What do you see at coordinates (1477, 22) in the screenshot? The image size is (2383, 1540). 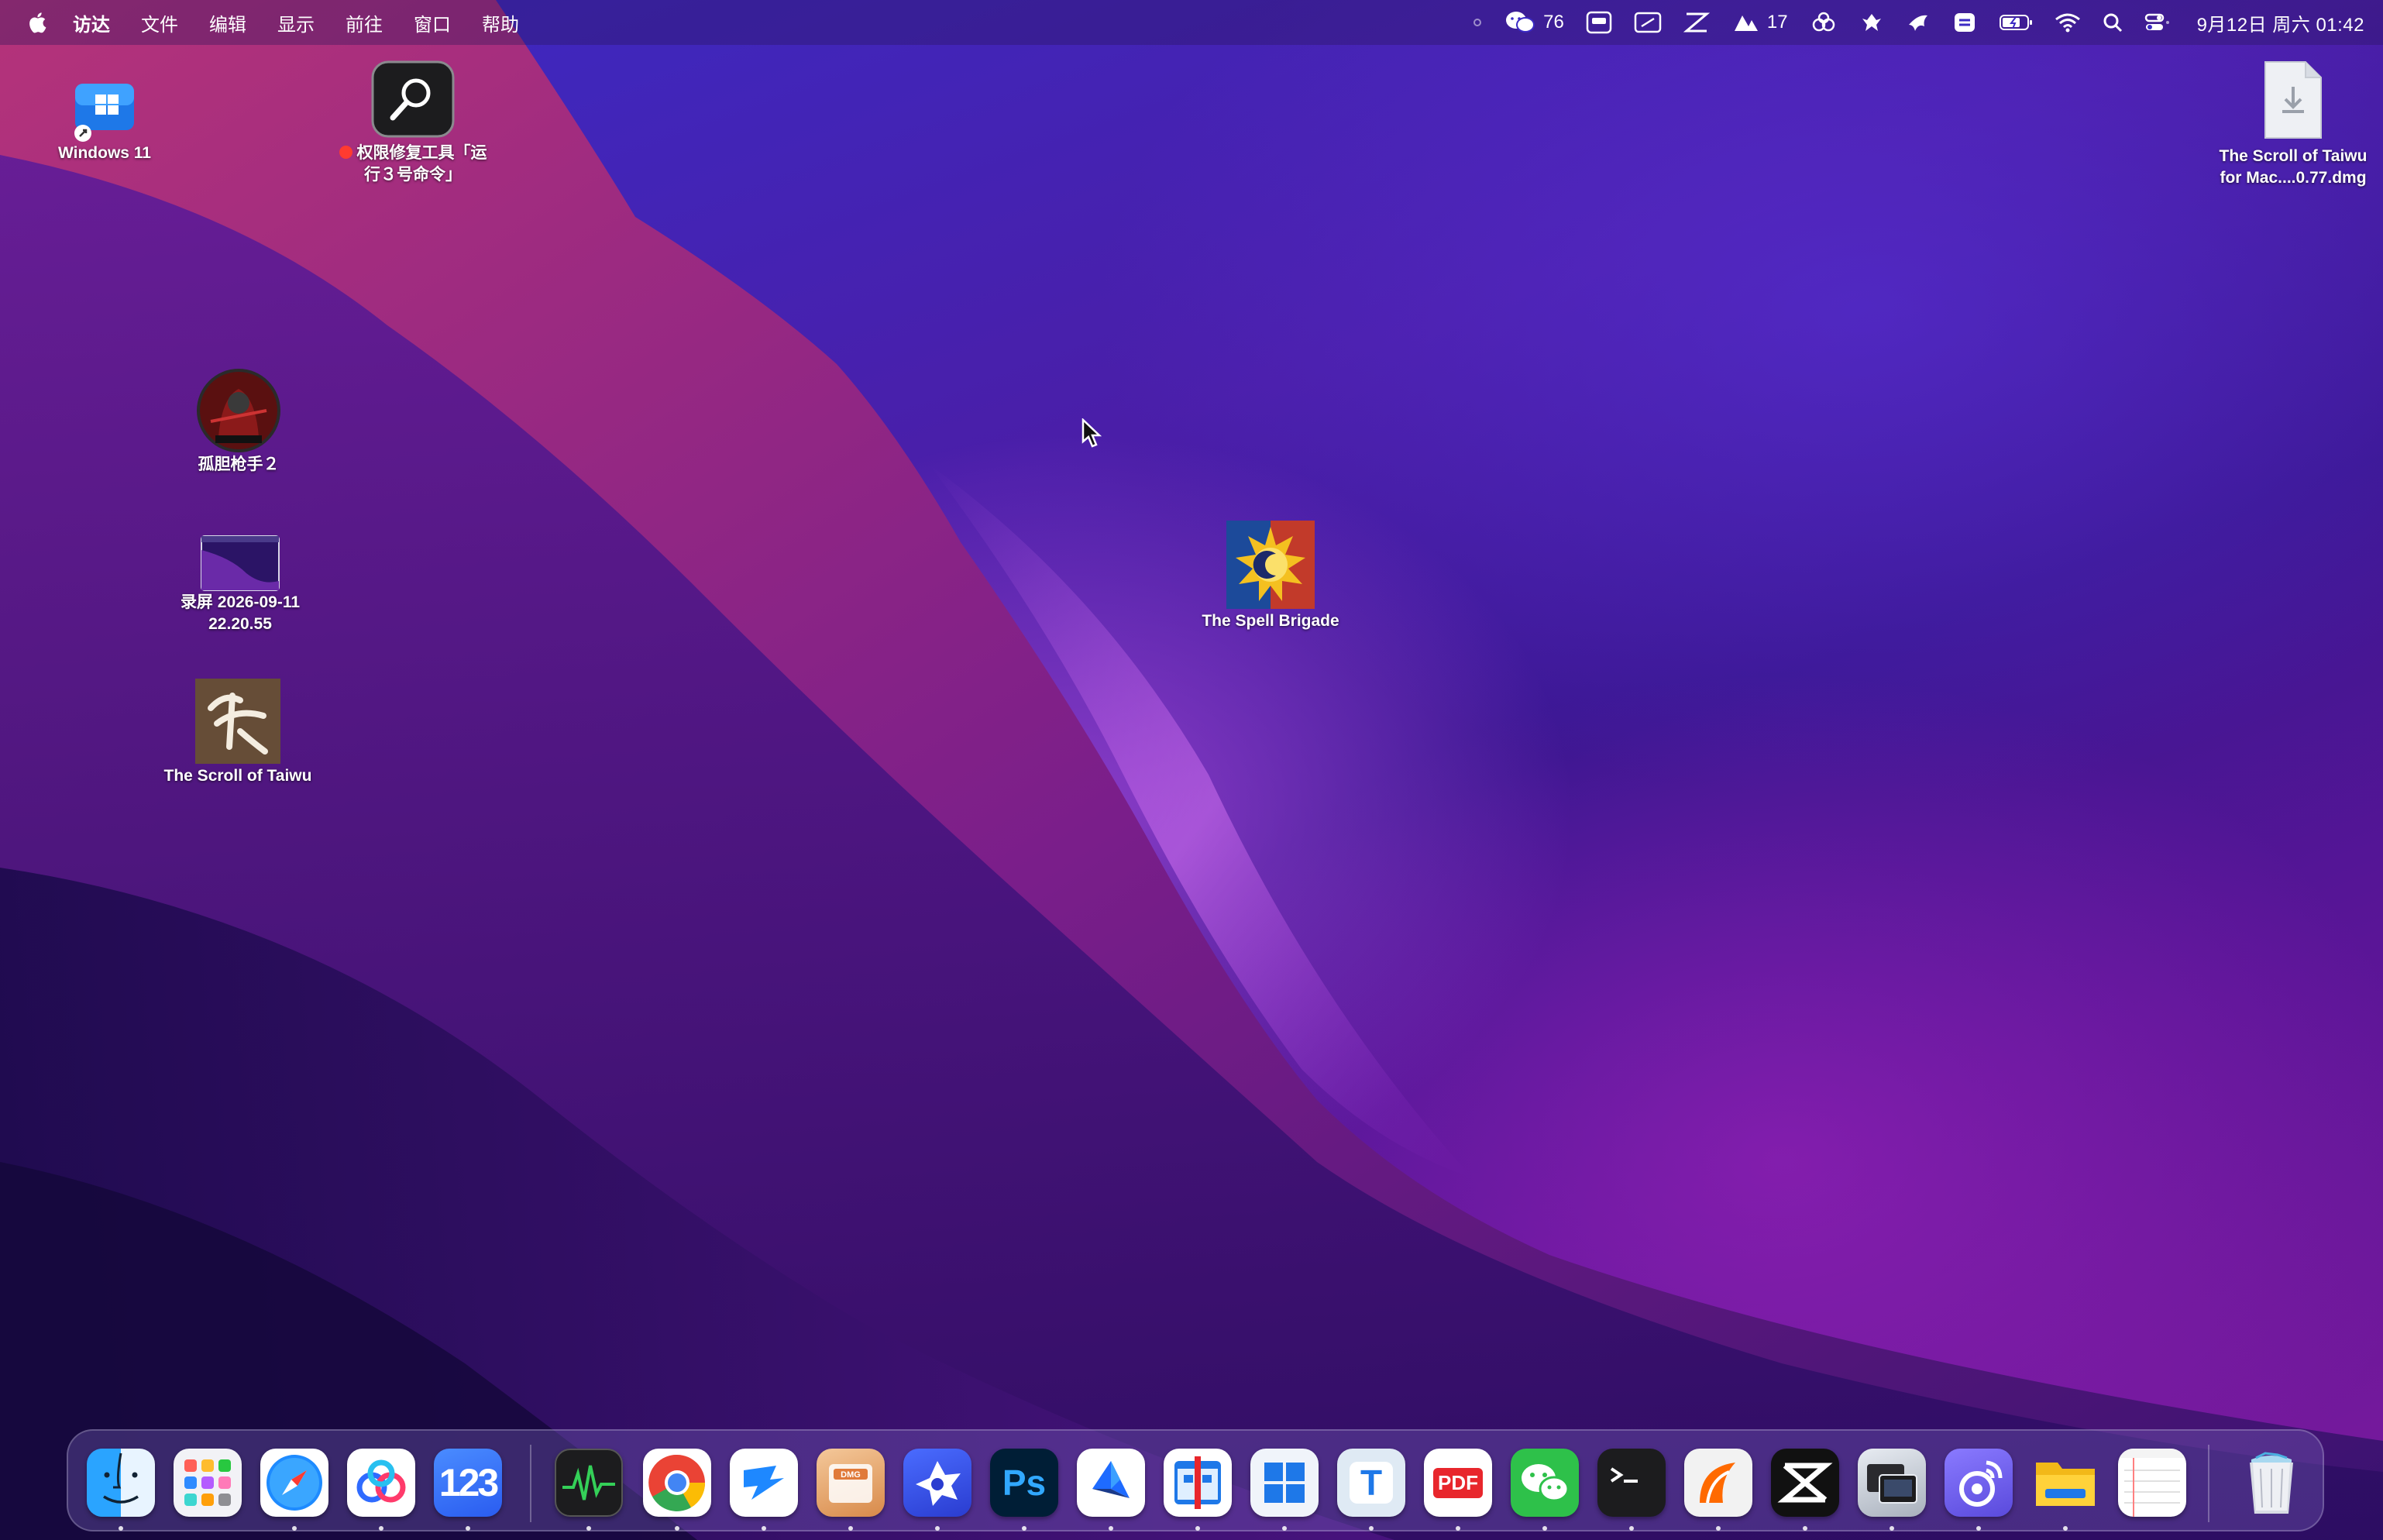 I see `dot-indicator-icon` at bounding box center [1477, 22].